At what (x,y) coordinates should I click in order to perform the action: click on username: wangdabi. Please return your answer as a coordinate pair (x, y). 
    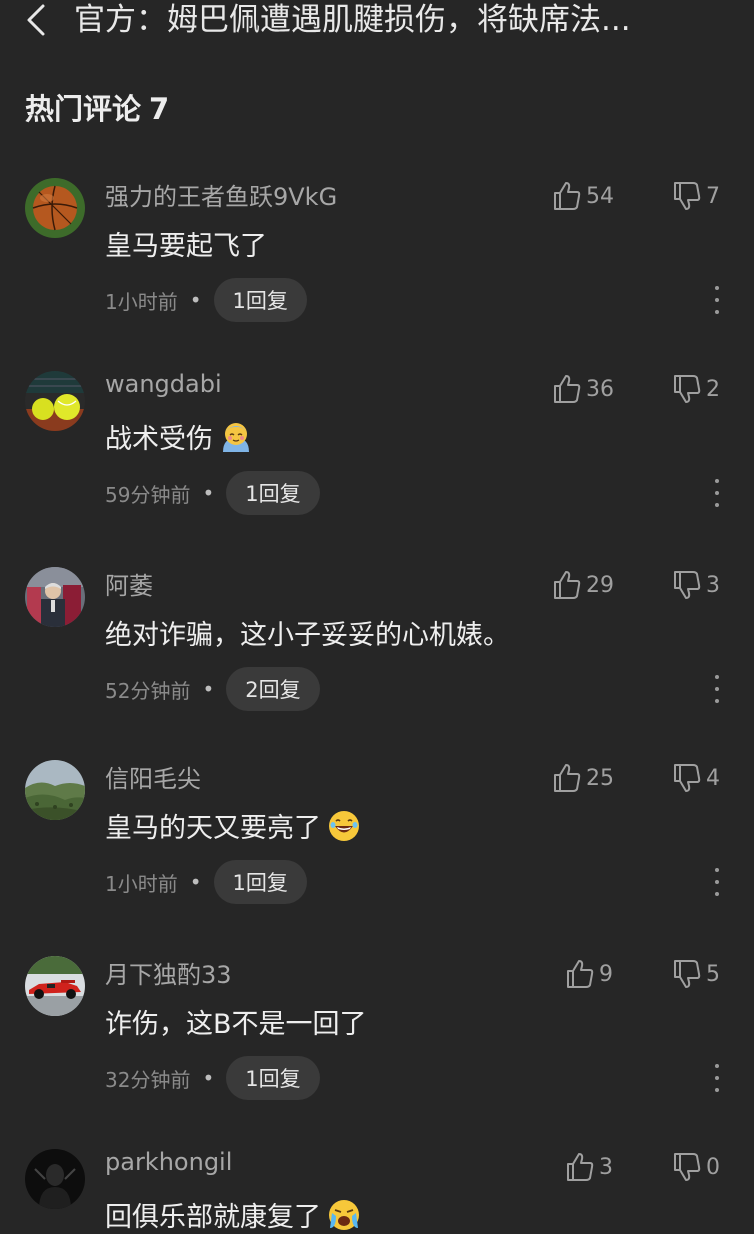
    Looking at the image, I should click on (163, 384).